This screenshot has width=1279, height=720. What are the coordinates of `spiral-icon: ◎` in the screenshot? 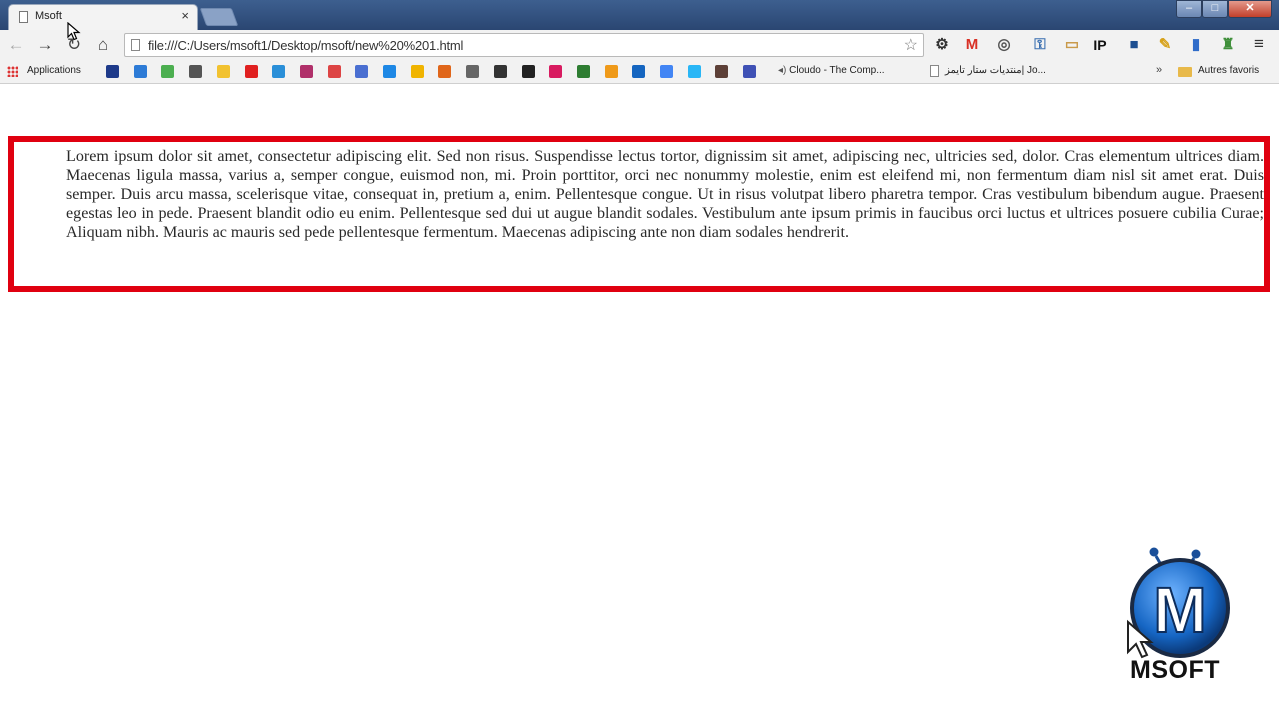 It's located at (1004, 45).